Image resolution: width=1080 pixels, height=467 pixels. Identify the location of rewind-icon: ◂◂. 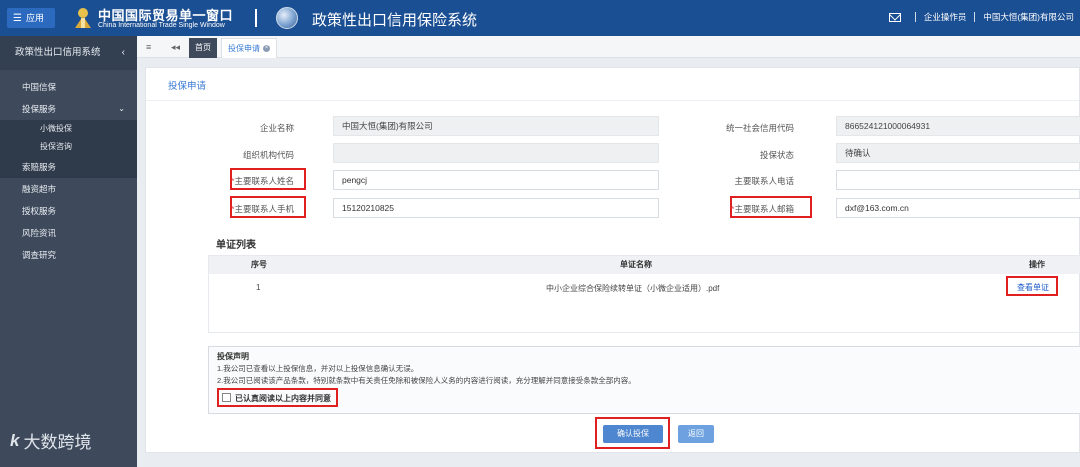
(175, 47).